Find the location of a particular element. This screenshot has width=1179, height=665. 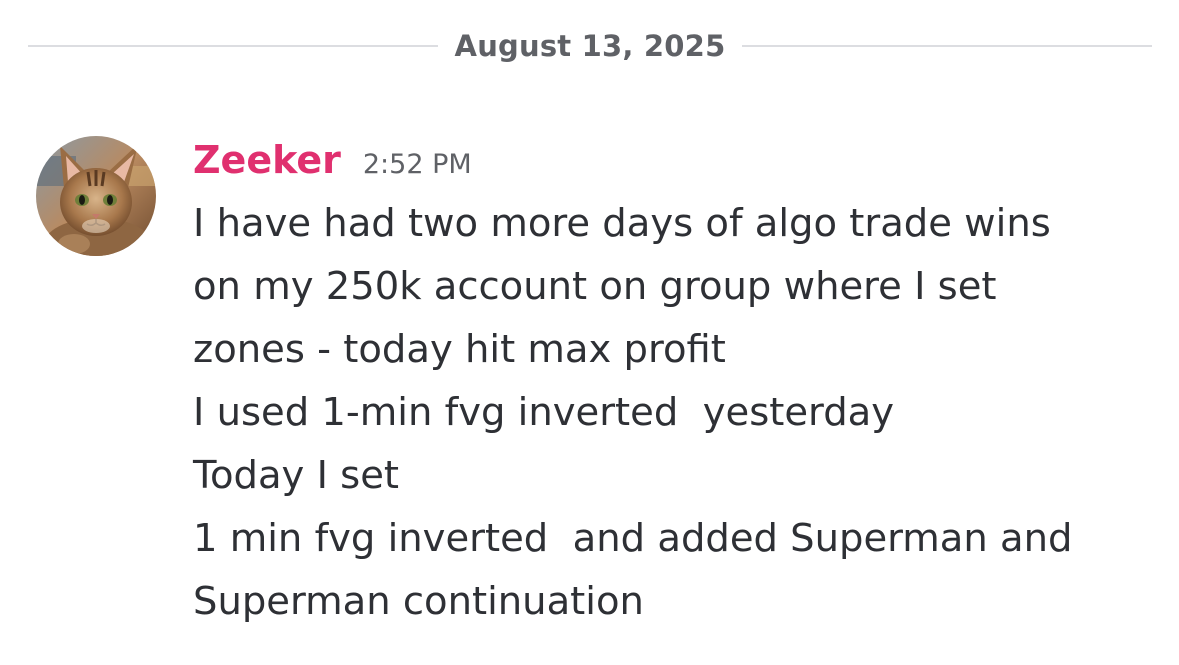

avatar is located at coordinates (96, 196).